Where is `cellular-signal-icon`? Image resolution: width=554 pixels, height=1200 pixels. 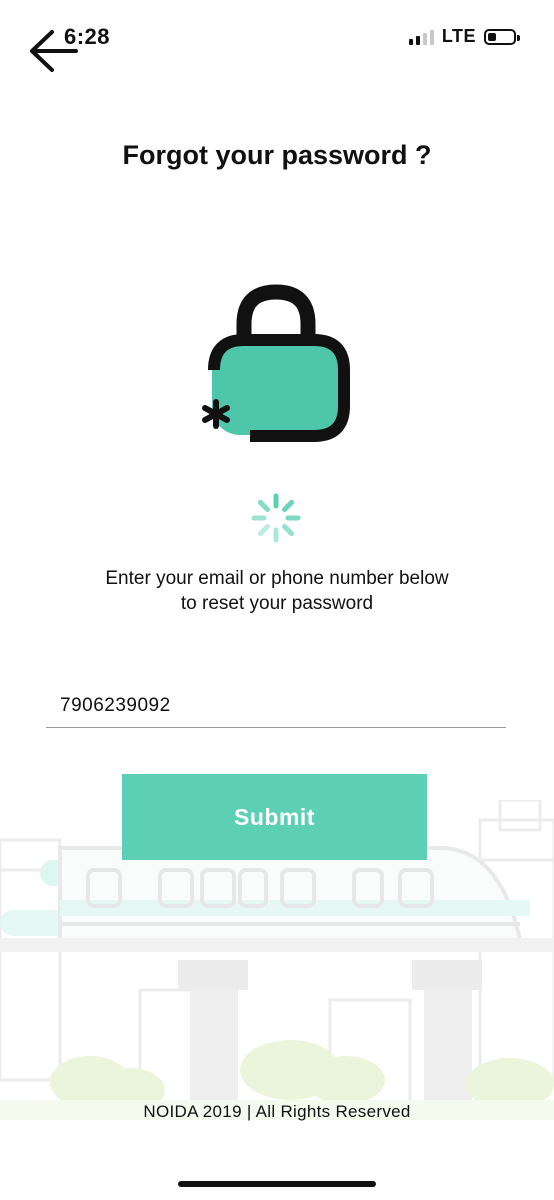 cellular-signal-icon is located at coordinates (421, 37).